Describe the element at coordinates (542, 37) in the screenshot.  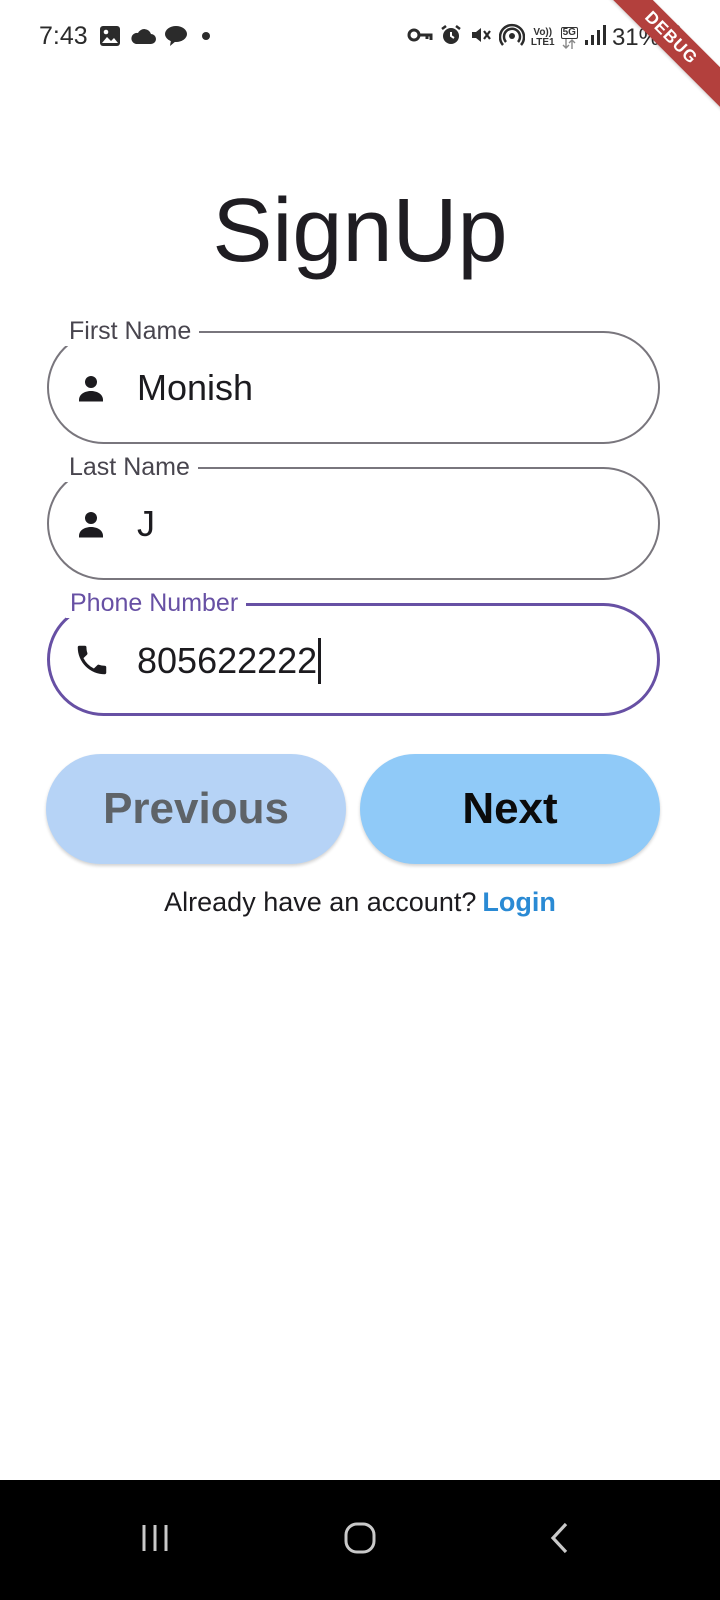
I see `volte-icon: Vo)) LTE1` at that location.